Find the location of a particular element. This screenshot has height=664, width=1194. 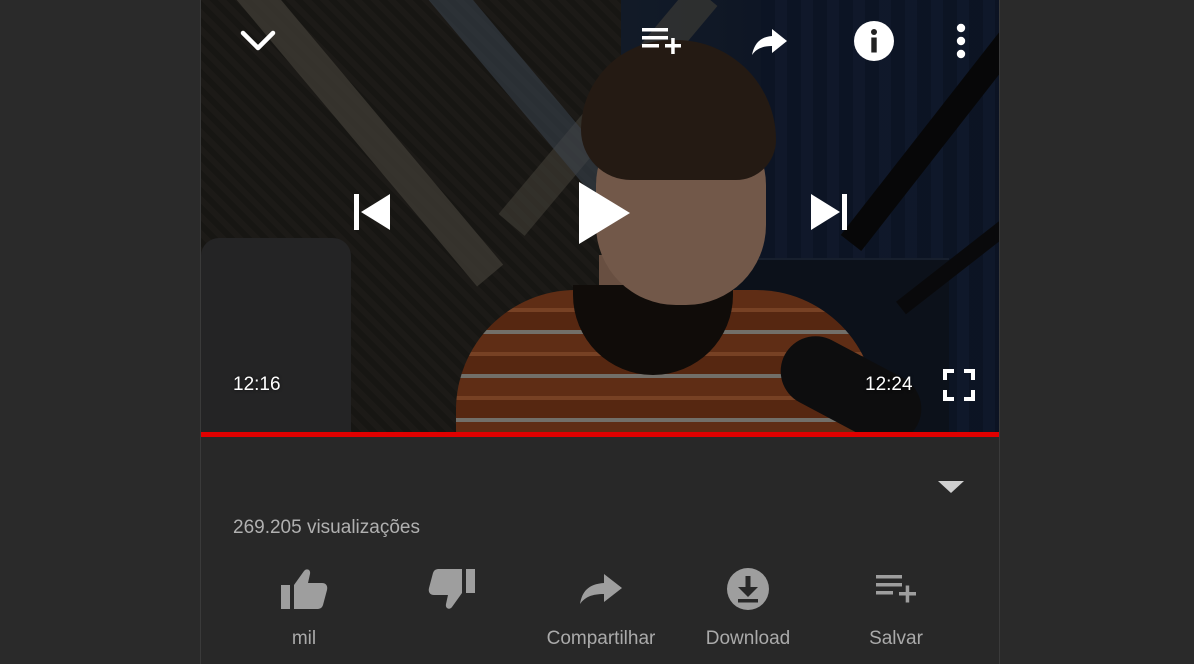

fullscreen-button is located at coordinates (959, 385).